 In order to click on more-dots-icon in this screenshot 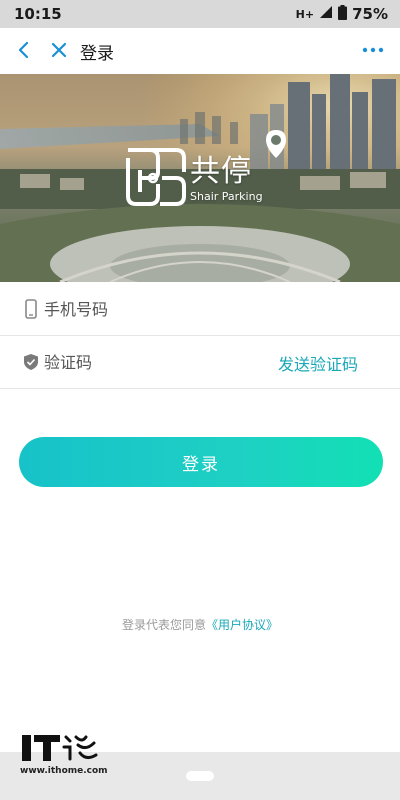, I will do `click(373, 50)`.